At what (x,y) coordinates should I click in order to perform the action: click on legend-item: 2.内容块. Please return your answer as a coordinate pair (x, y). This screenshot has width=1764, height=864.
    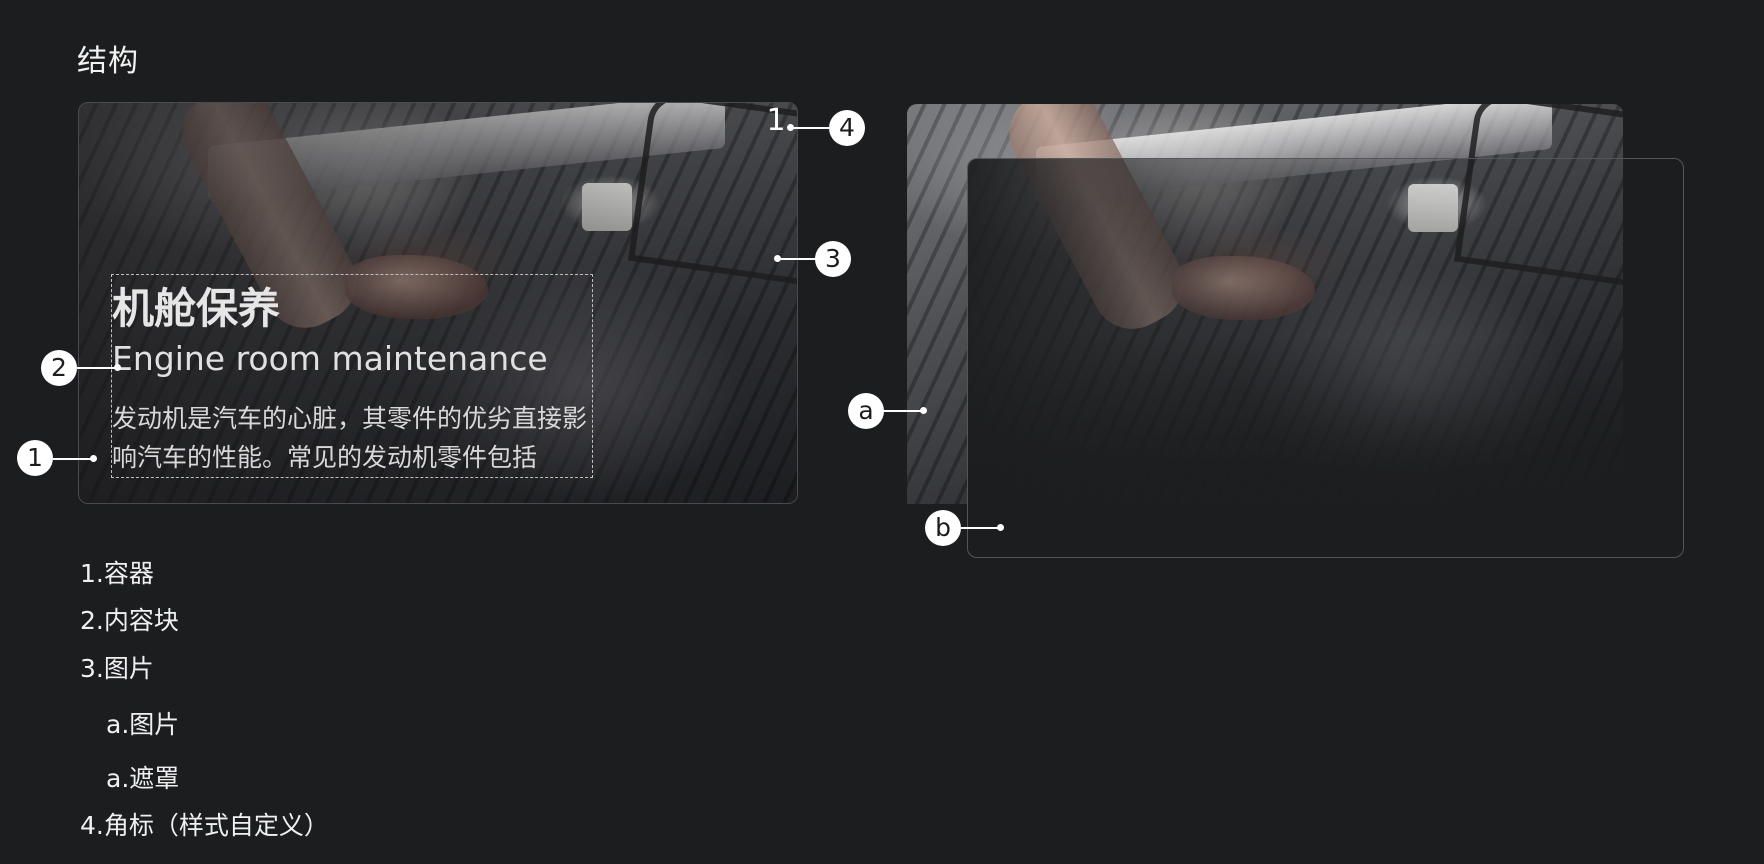
    Looking at the image, I should click on (129, 620).